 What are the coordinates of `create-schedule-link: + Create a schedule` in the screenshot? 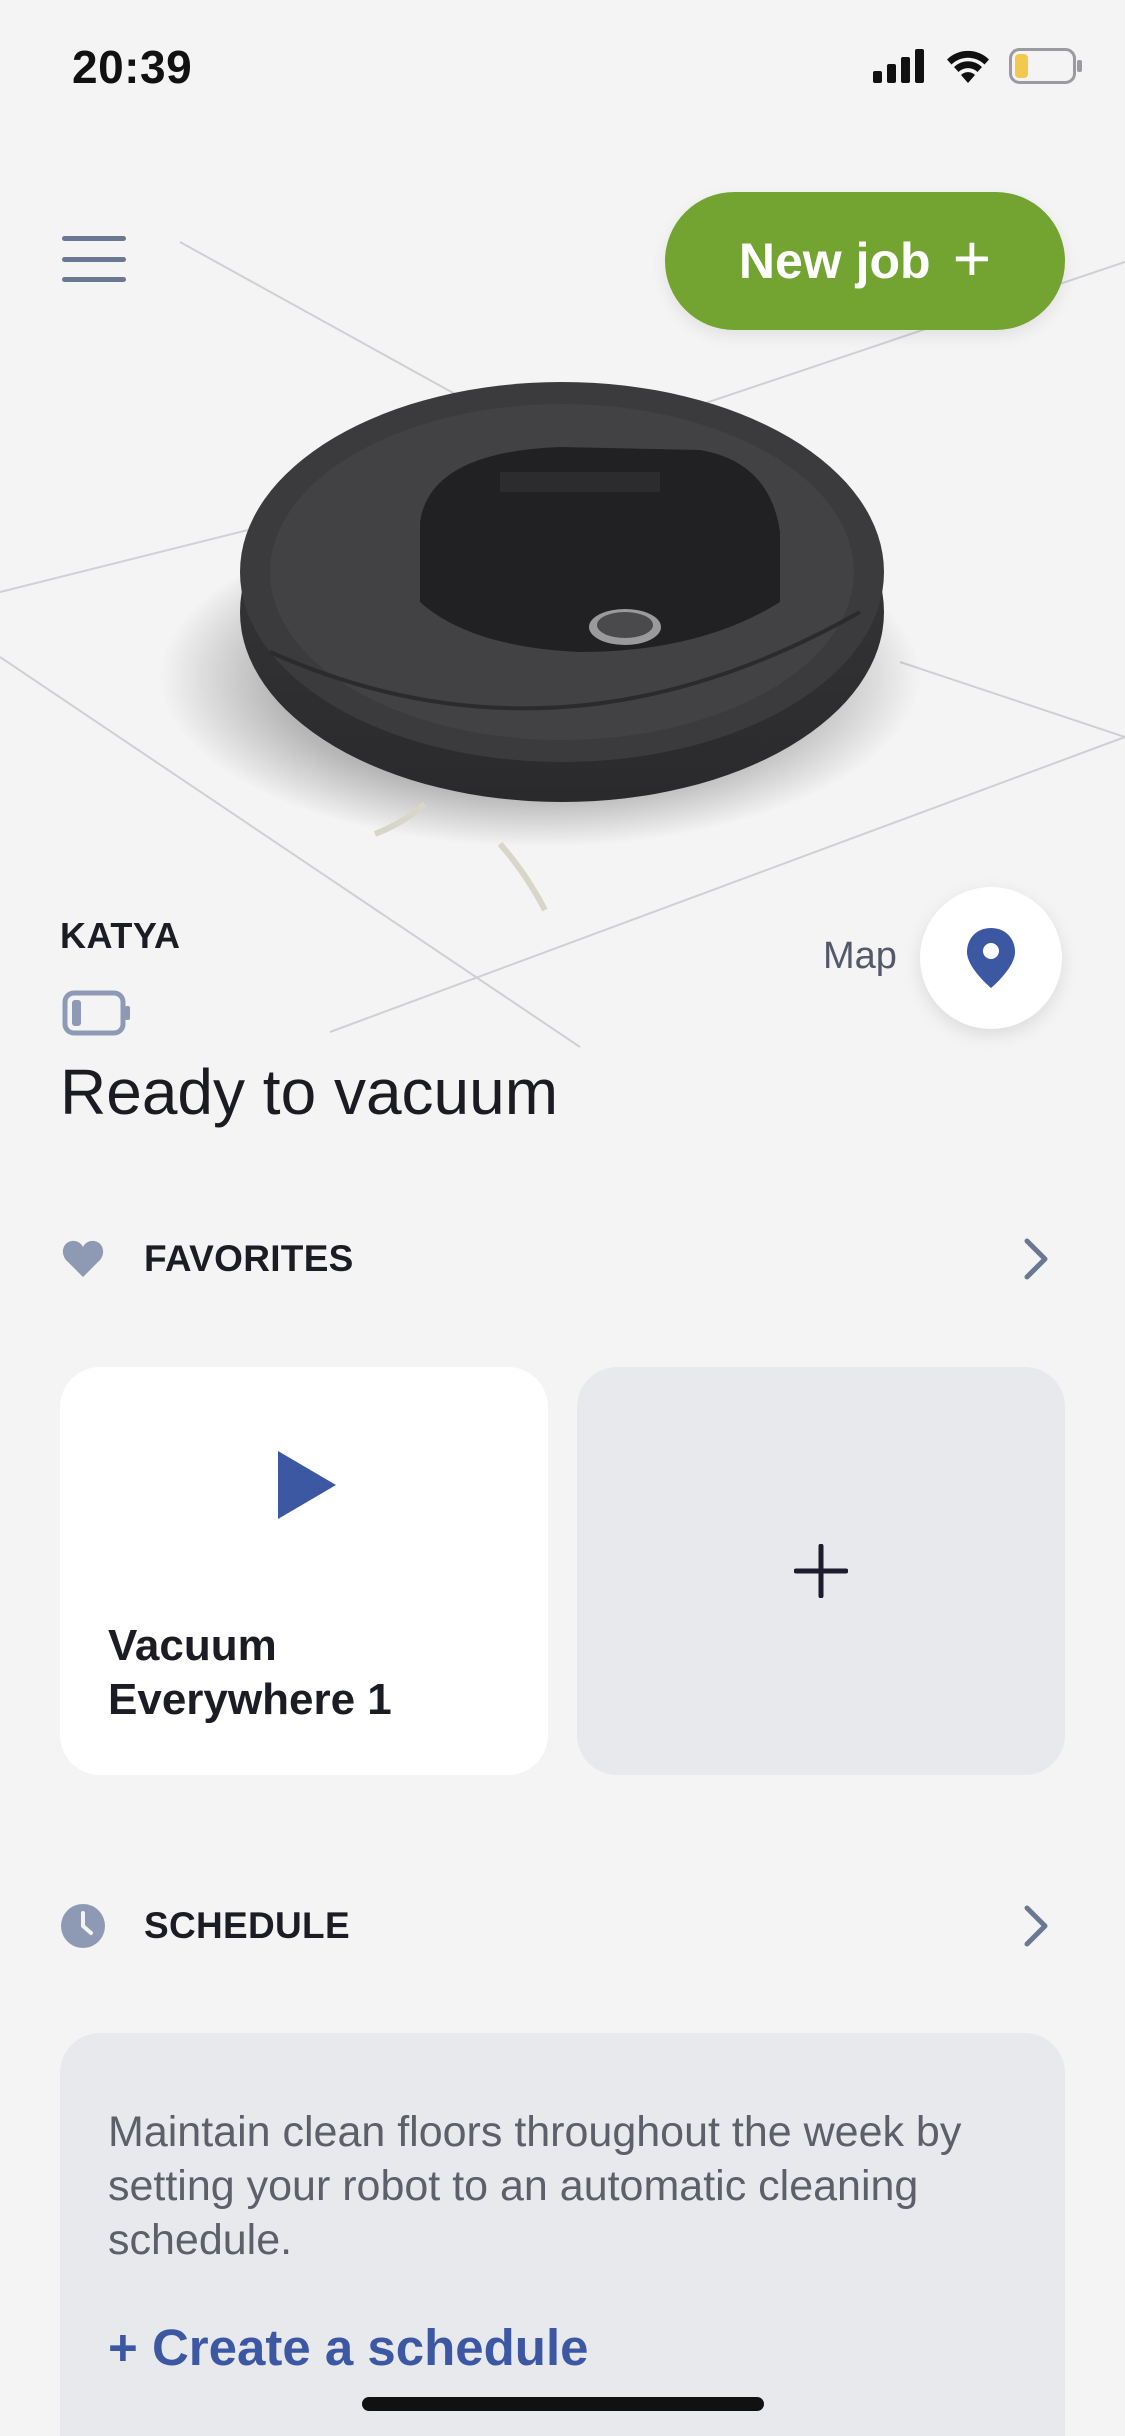 It's located at (348, 2347).